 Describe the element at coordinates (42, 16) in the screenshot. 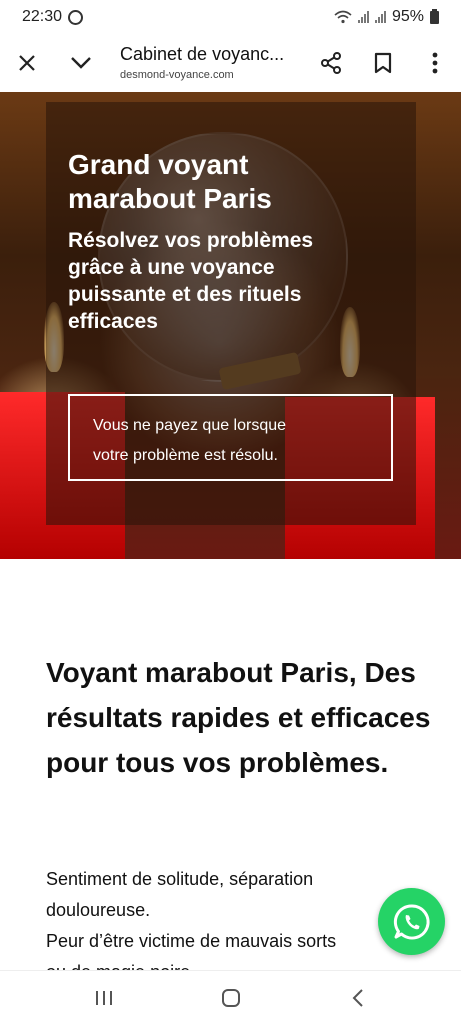

I see `status-time: 22:30` at that location.